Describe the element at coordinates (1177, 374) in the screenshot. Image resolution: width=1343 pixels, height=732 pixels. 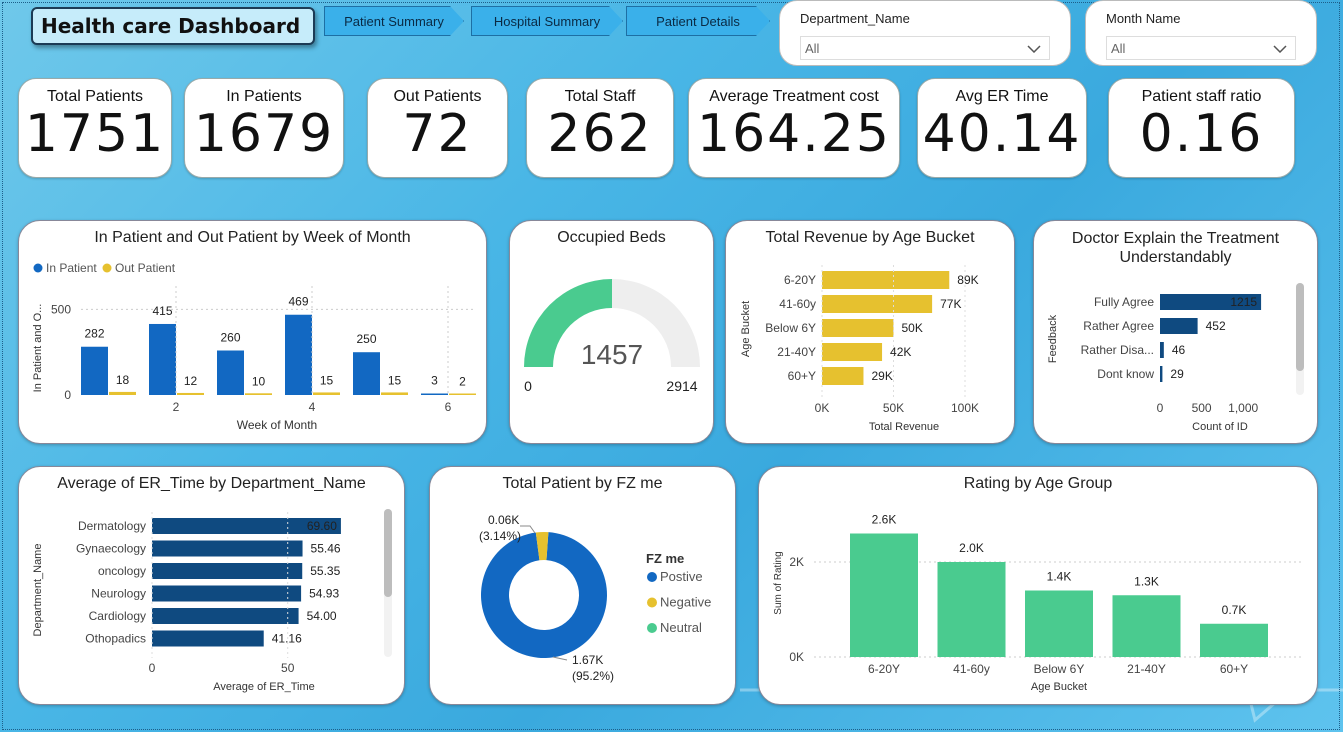
I see `data-label: 29` at that location.